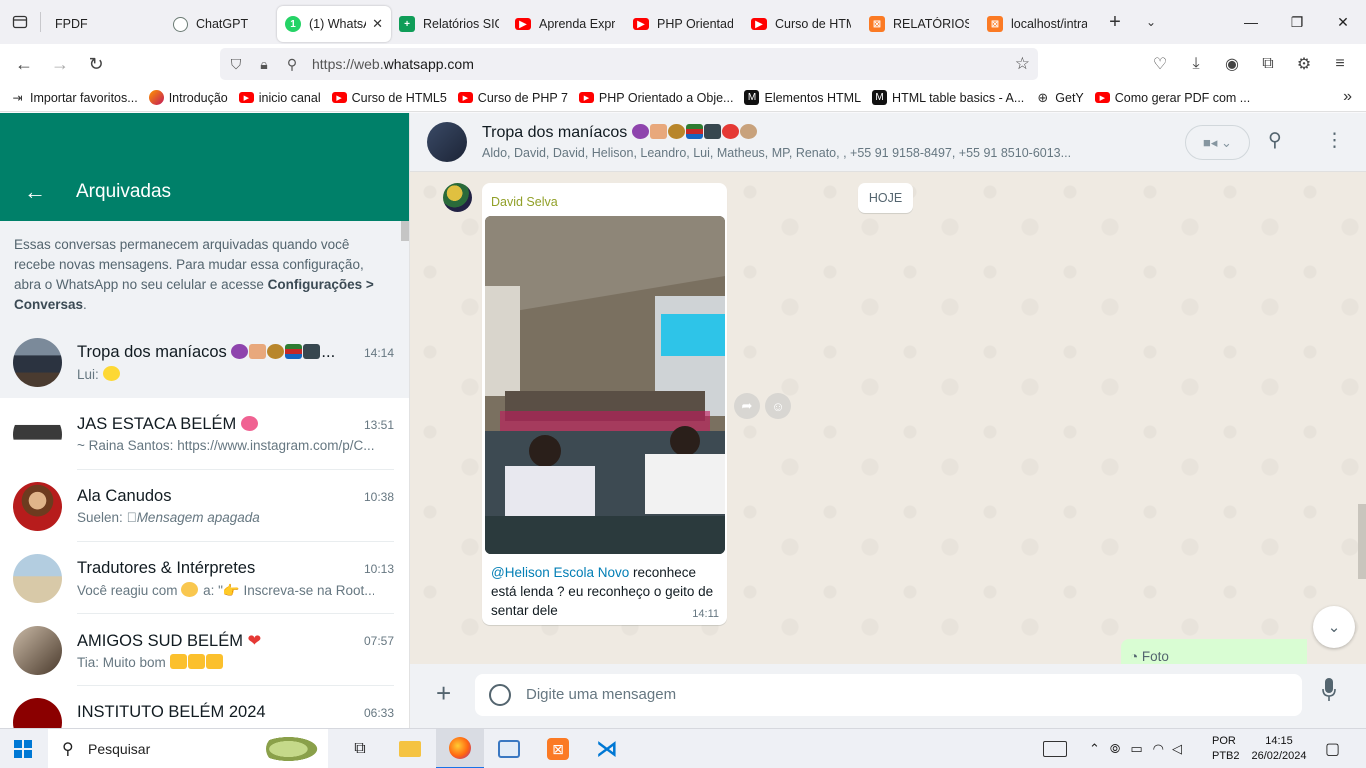  I want to click on message-sender: David Selva, so click(524, 202).